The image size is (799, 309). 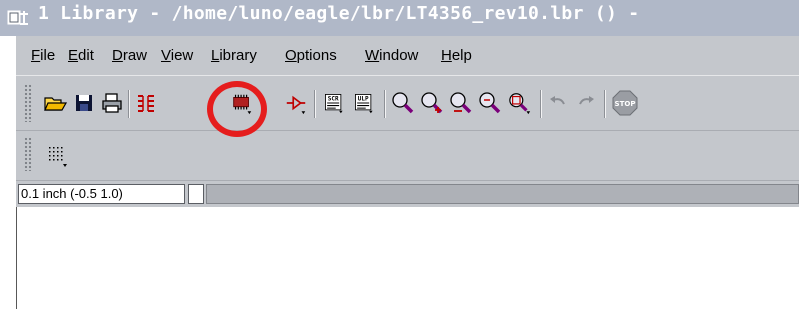 What do you see at coordinates (456, 55) in the screenshot?
I see `menu-help: Help` at bounding box center [456, 55].